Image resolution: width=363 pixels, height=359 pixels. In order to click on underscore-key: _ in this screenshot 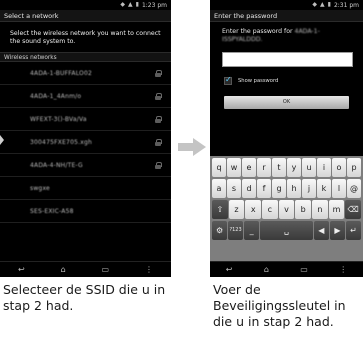, I will do `click(252, 230)`.